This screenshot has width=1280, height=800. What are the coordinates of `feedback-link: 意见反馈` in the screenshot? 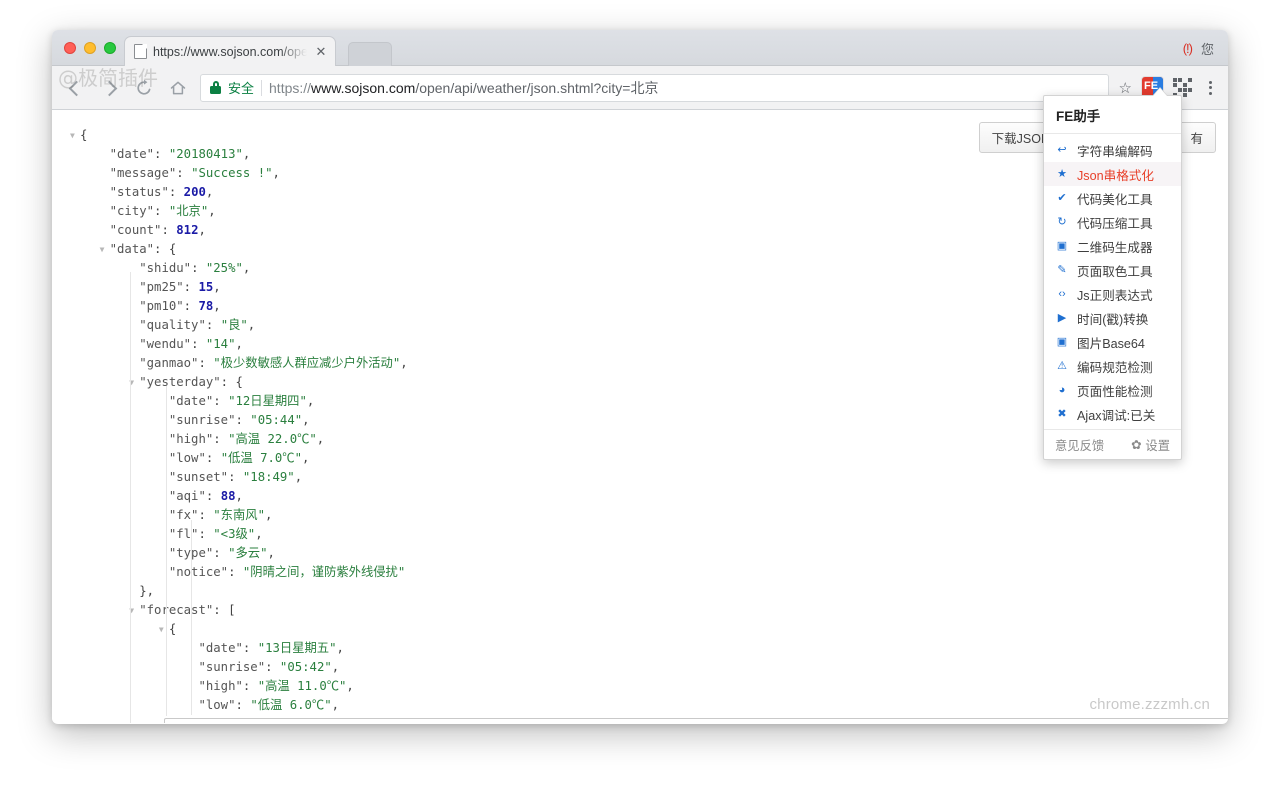 It's located at (1079, 445).